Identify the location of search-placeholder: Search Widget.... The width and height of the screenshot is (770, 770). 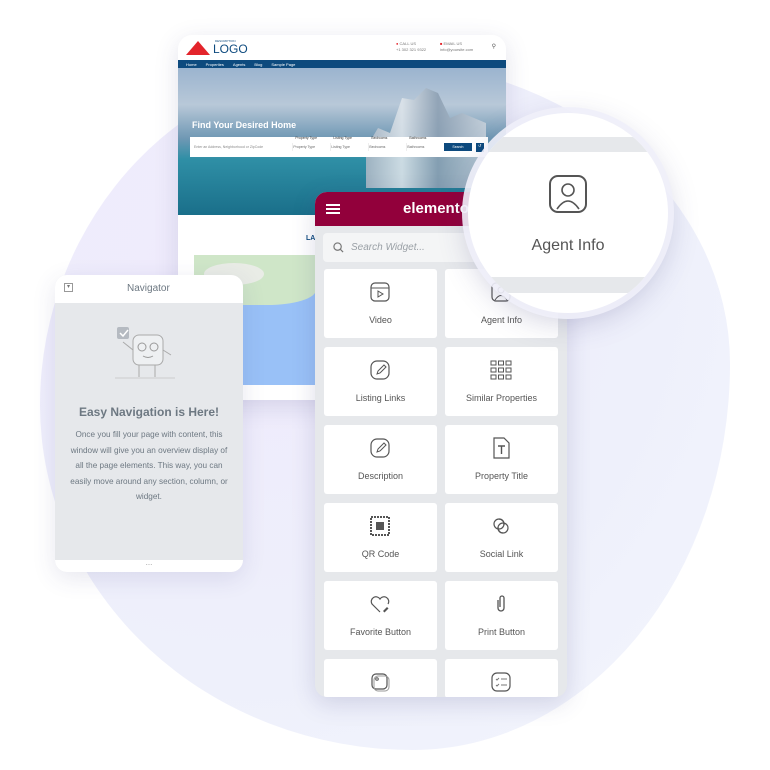
(388, 247).